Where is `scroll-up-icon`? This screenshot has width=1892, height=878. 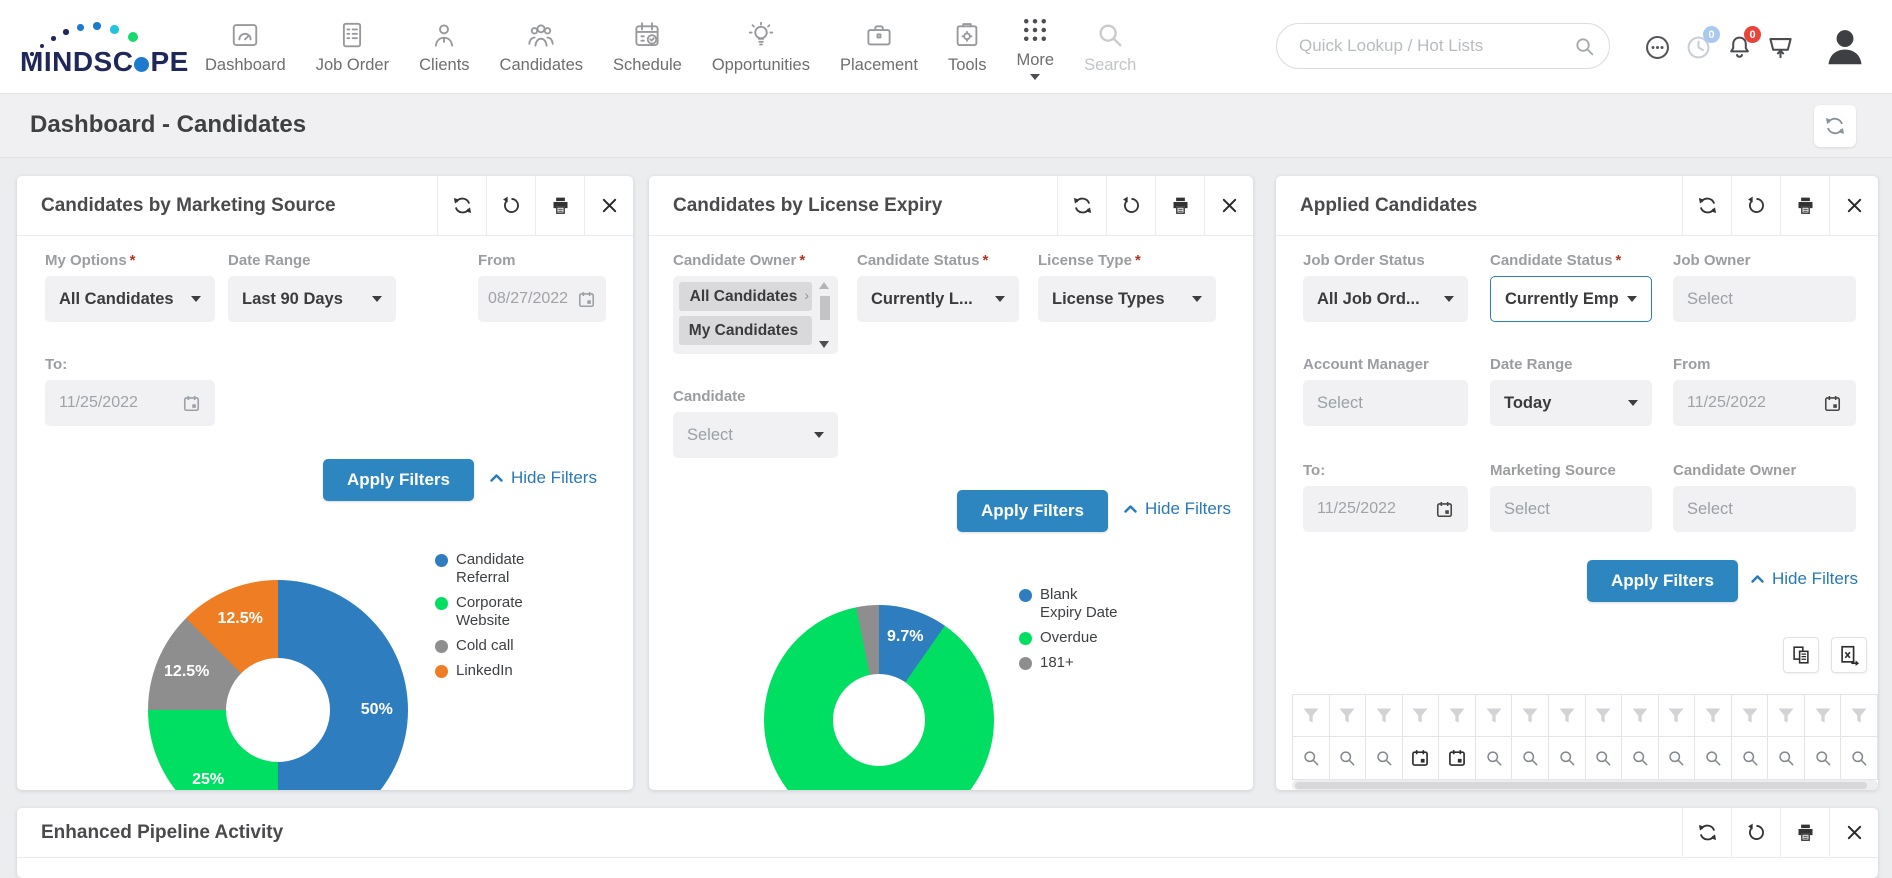 scroll-up-icon is located at coordinates (824, 285).